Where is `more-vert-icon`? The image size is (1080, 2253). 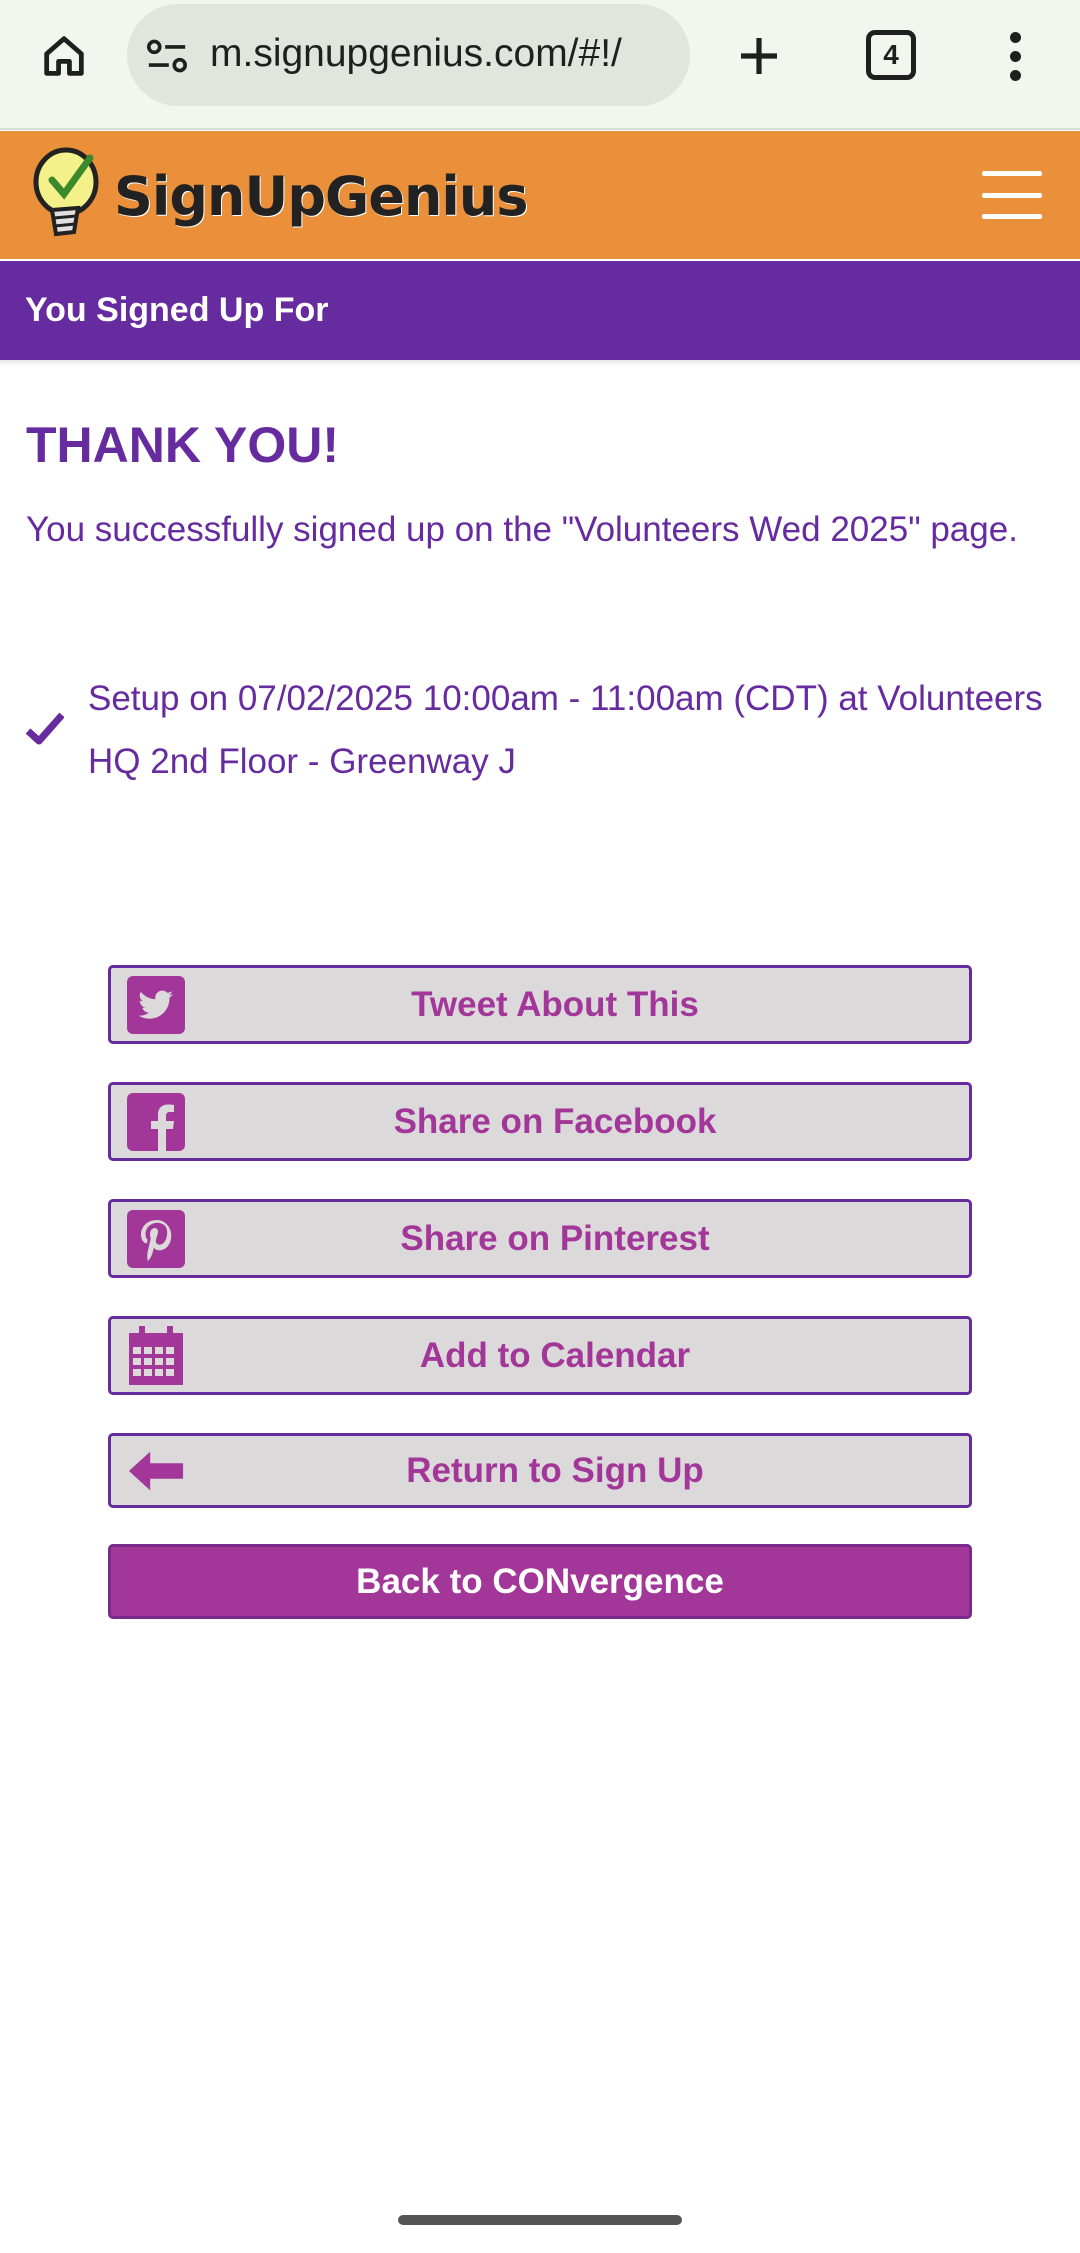
more-vert-icon is located at coordinates (1015, 56).